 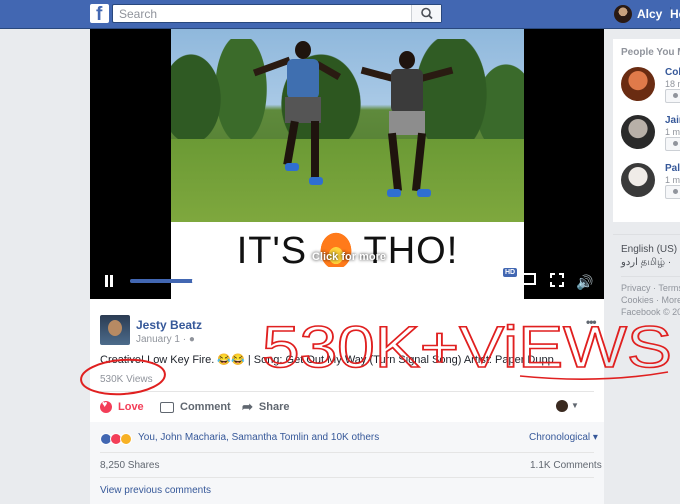 What do you see at coordinates (285, 281) in the screenshot?
I see `video-progress-bar` at bounding box center [285, 281].